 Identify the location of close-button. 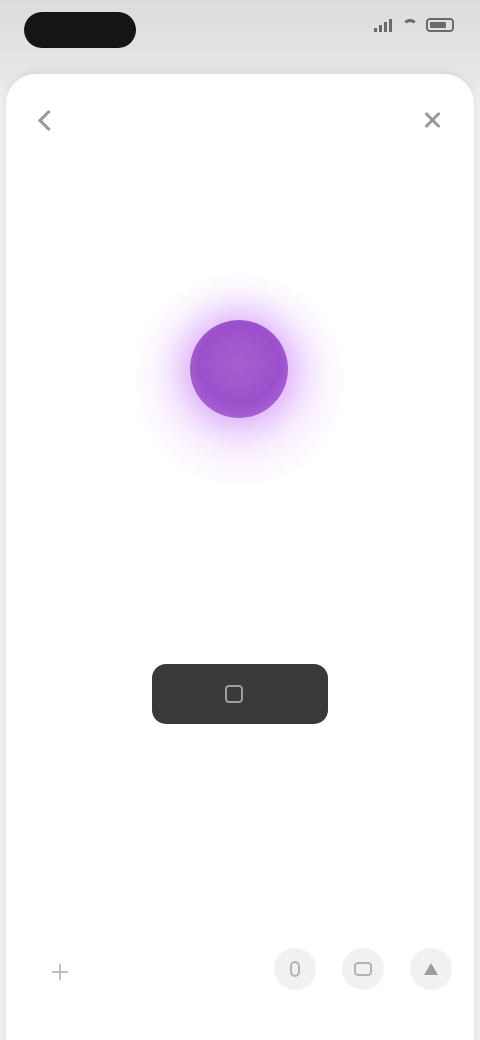
(432, 120).